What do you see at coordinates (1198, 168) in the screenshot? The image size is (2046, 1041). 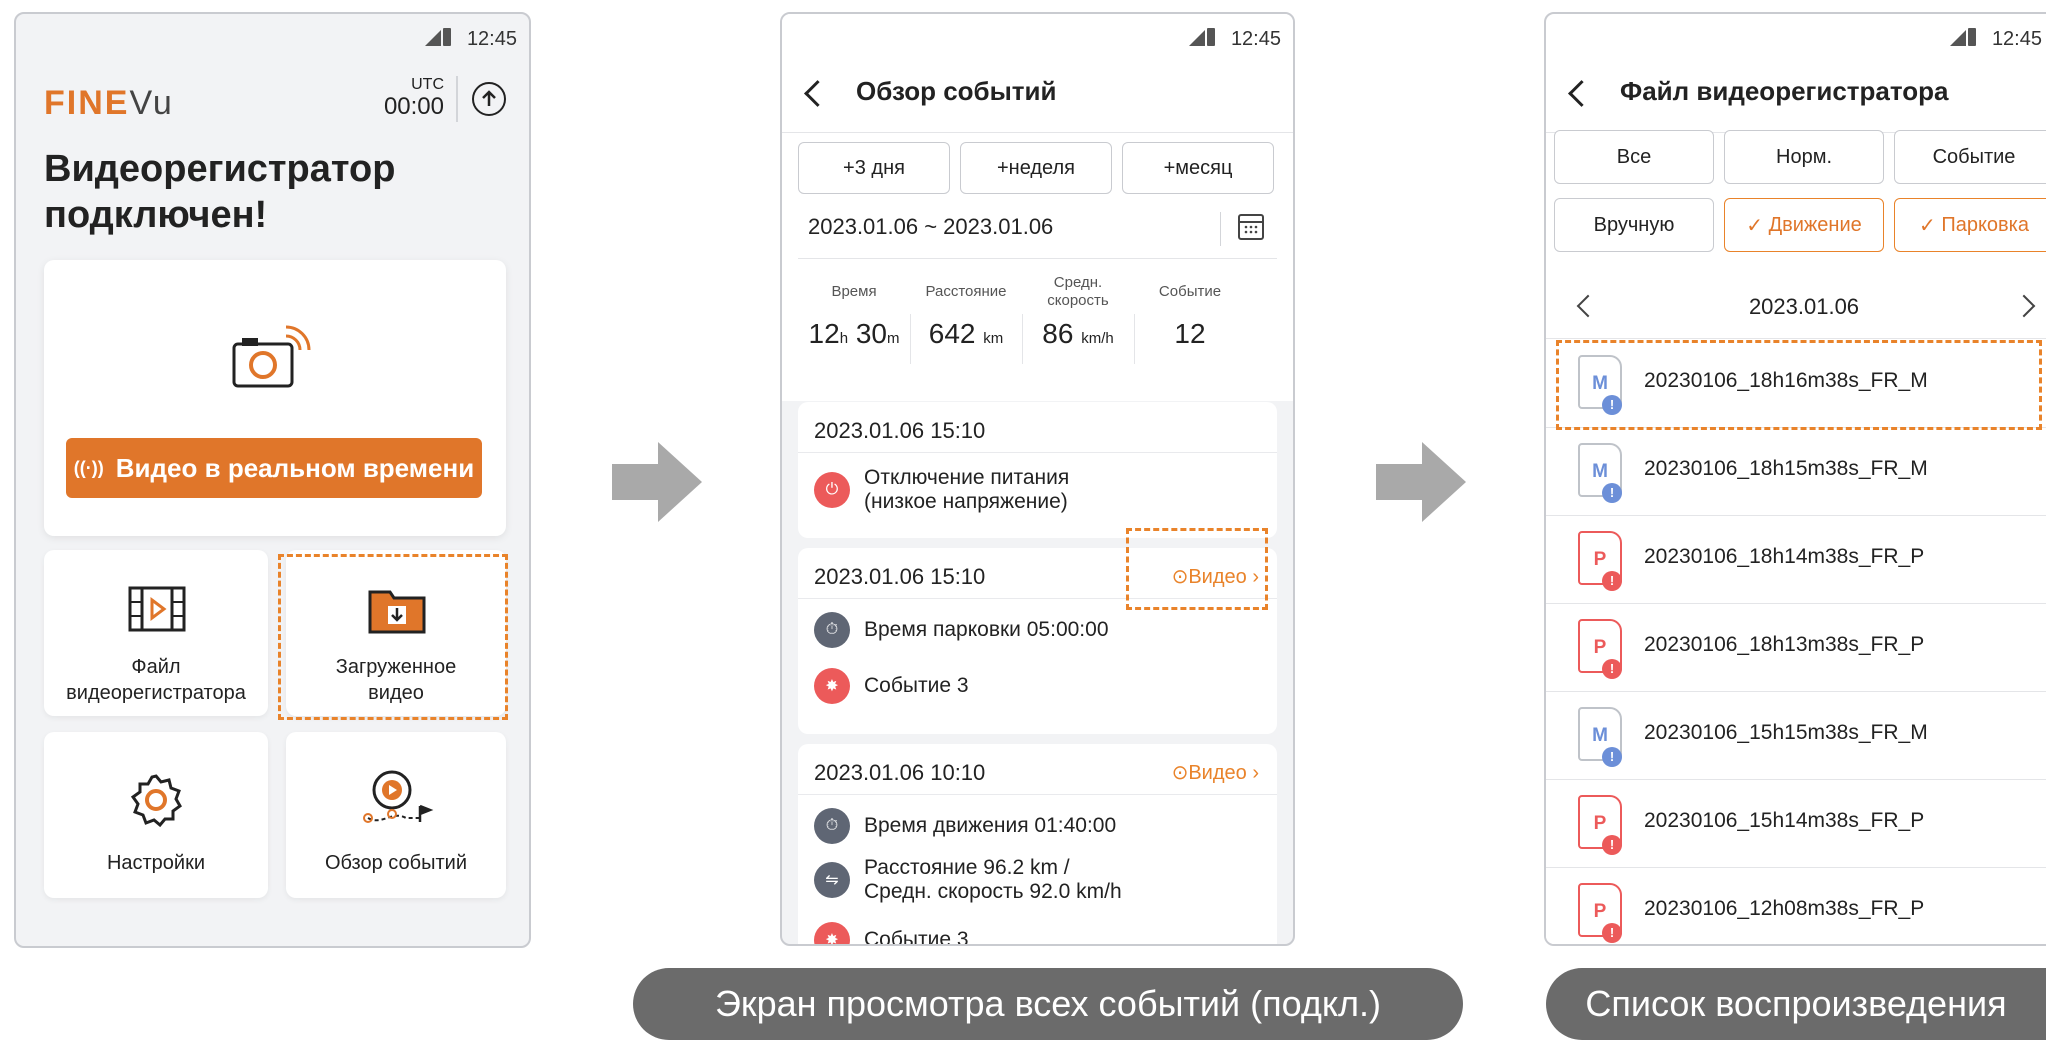 I see `filter-month: +месяц` at bounding box center [1198, 168].